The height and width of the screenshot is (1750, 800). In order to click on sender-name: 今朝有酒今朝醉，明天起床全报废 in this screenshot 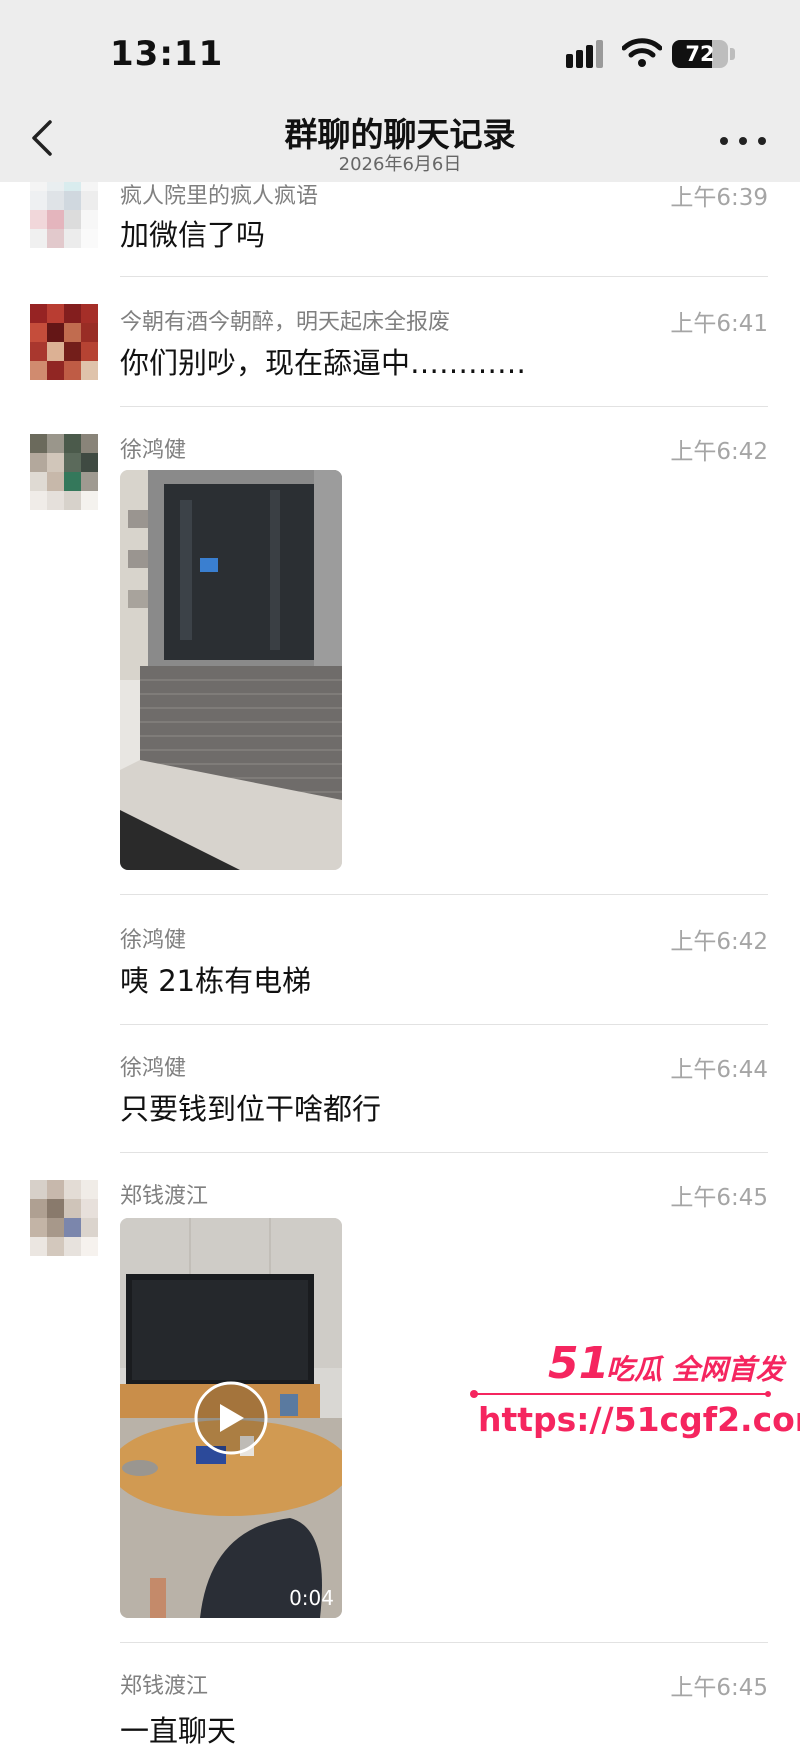, I will do `click(285, 322)`.